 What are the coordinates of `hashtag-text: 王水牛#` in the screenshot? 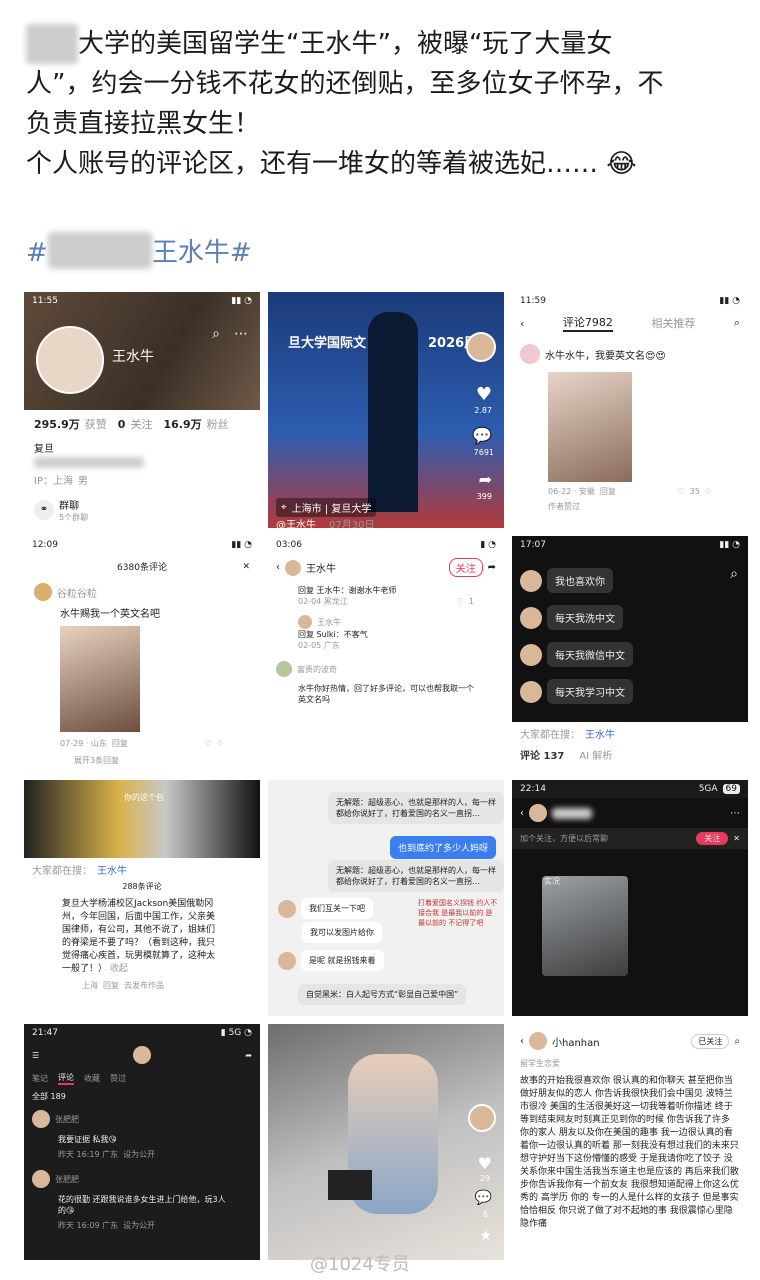 It's located at (201, 253).